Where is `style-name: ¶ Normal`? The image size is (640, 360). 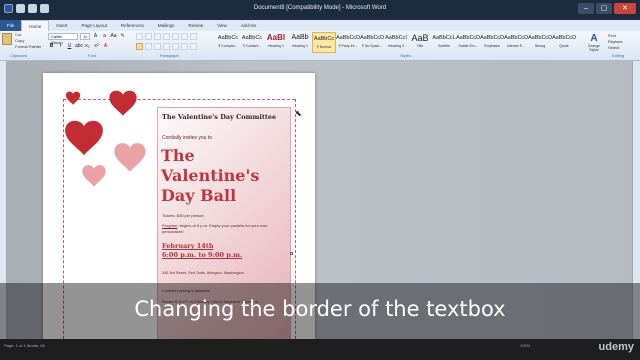
style-name: ¶ Normal is located at coordinates (324, 47).